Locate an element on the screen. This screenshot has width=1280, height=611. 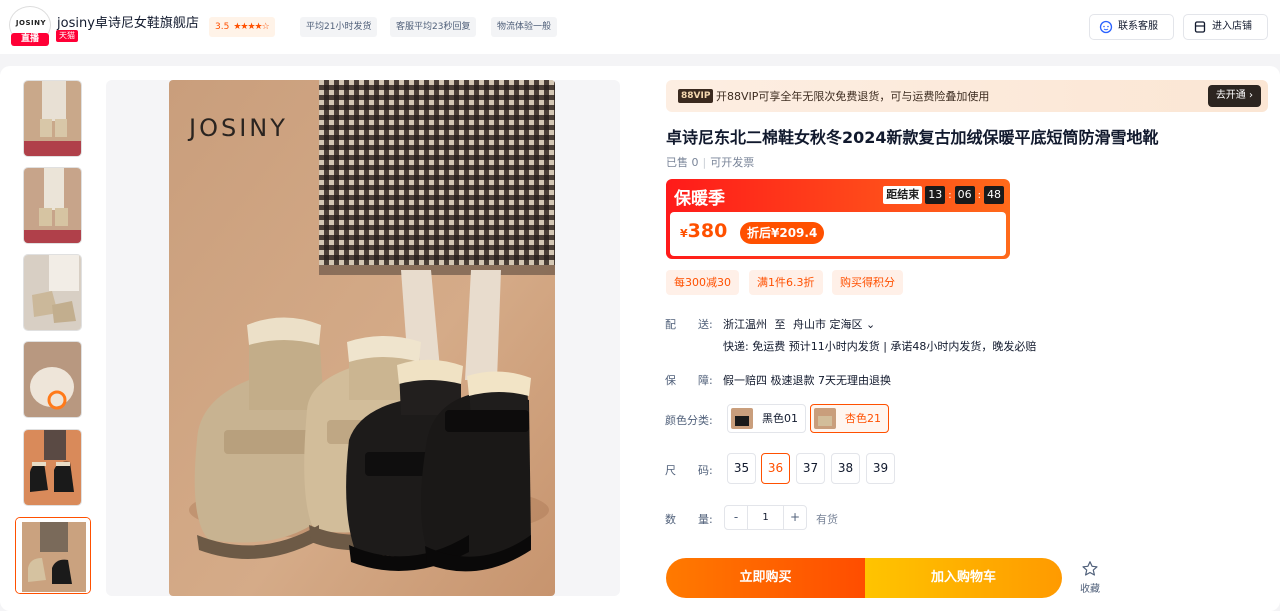
size-option-38: 38 is located at coordinates (845, 468).